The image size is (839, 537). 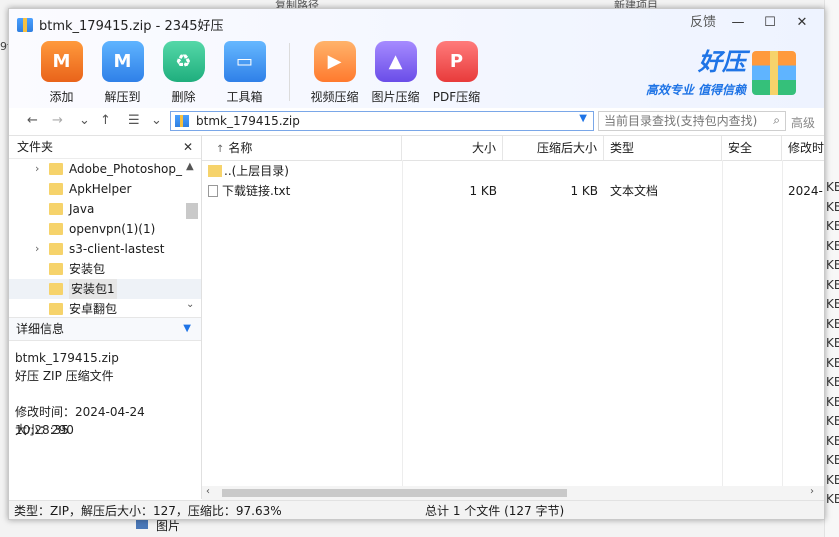 What do you see at coordinates (188, 147) in the screenshot?
I see `close-folders-icon: ✕` at bounding box center [188, 147].